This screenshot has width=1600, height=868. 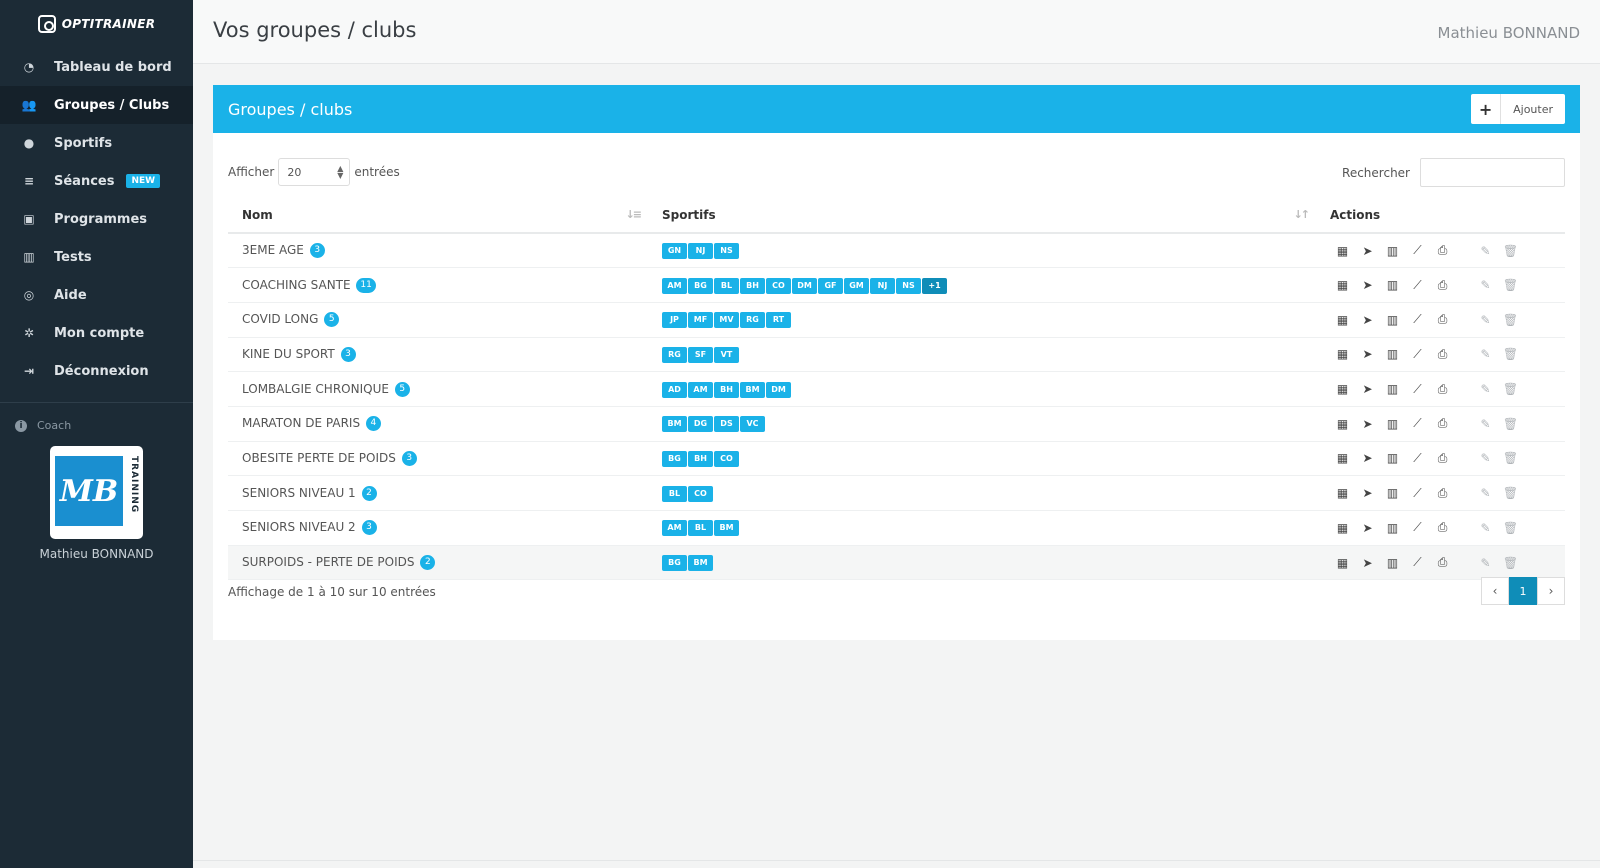 I want to click on page-size-select: 20 ▲ ▼, so click(x=314, y=172).